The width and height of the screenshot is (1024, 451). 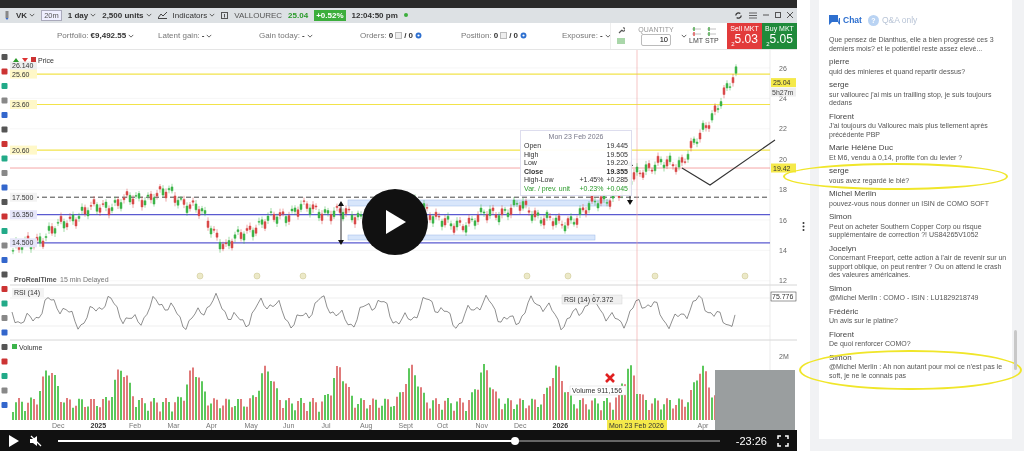 I want to click on account-label: Portfolio:, so click(x=73, y=36).